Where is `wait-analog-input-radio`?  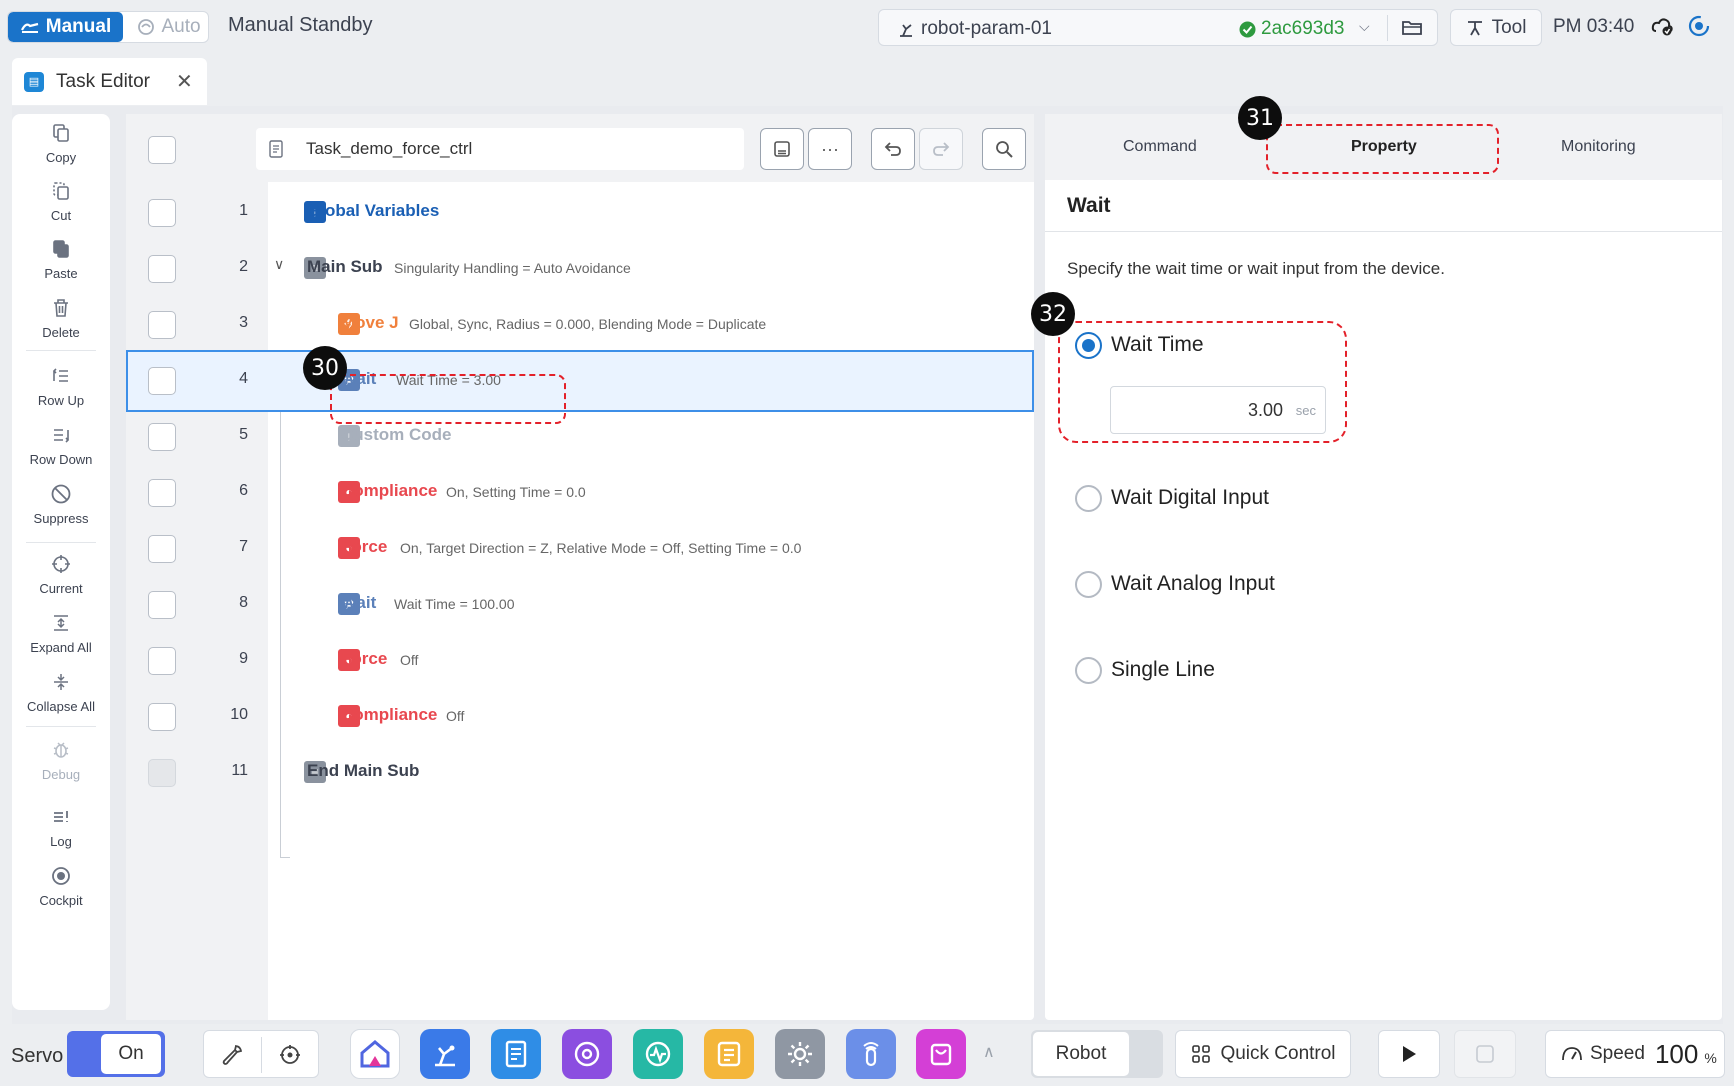
wait-analog-input-radio is located at coordinates (1088, 584).